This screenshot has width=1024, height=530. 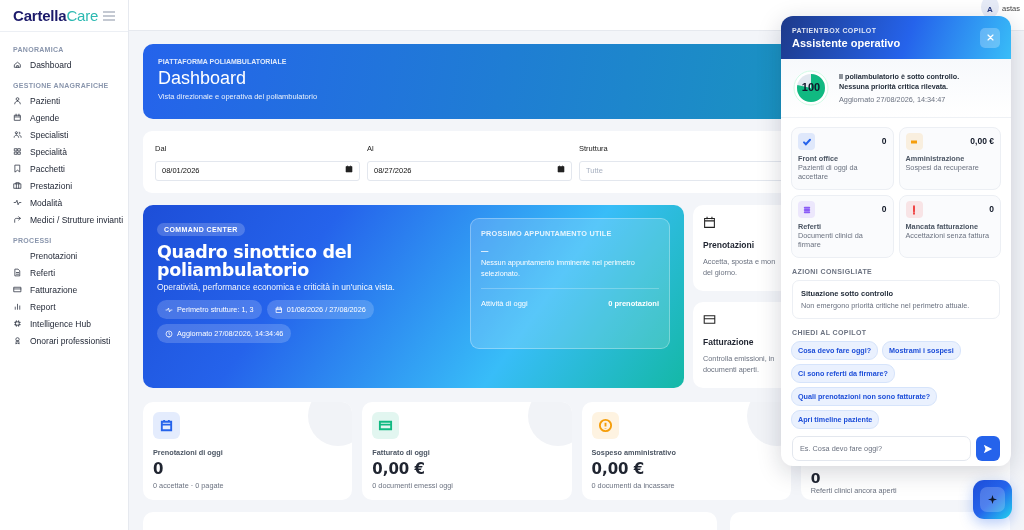 I want to click on logo-text: CartellaCare, so click(x=56, y=15).